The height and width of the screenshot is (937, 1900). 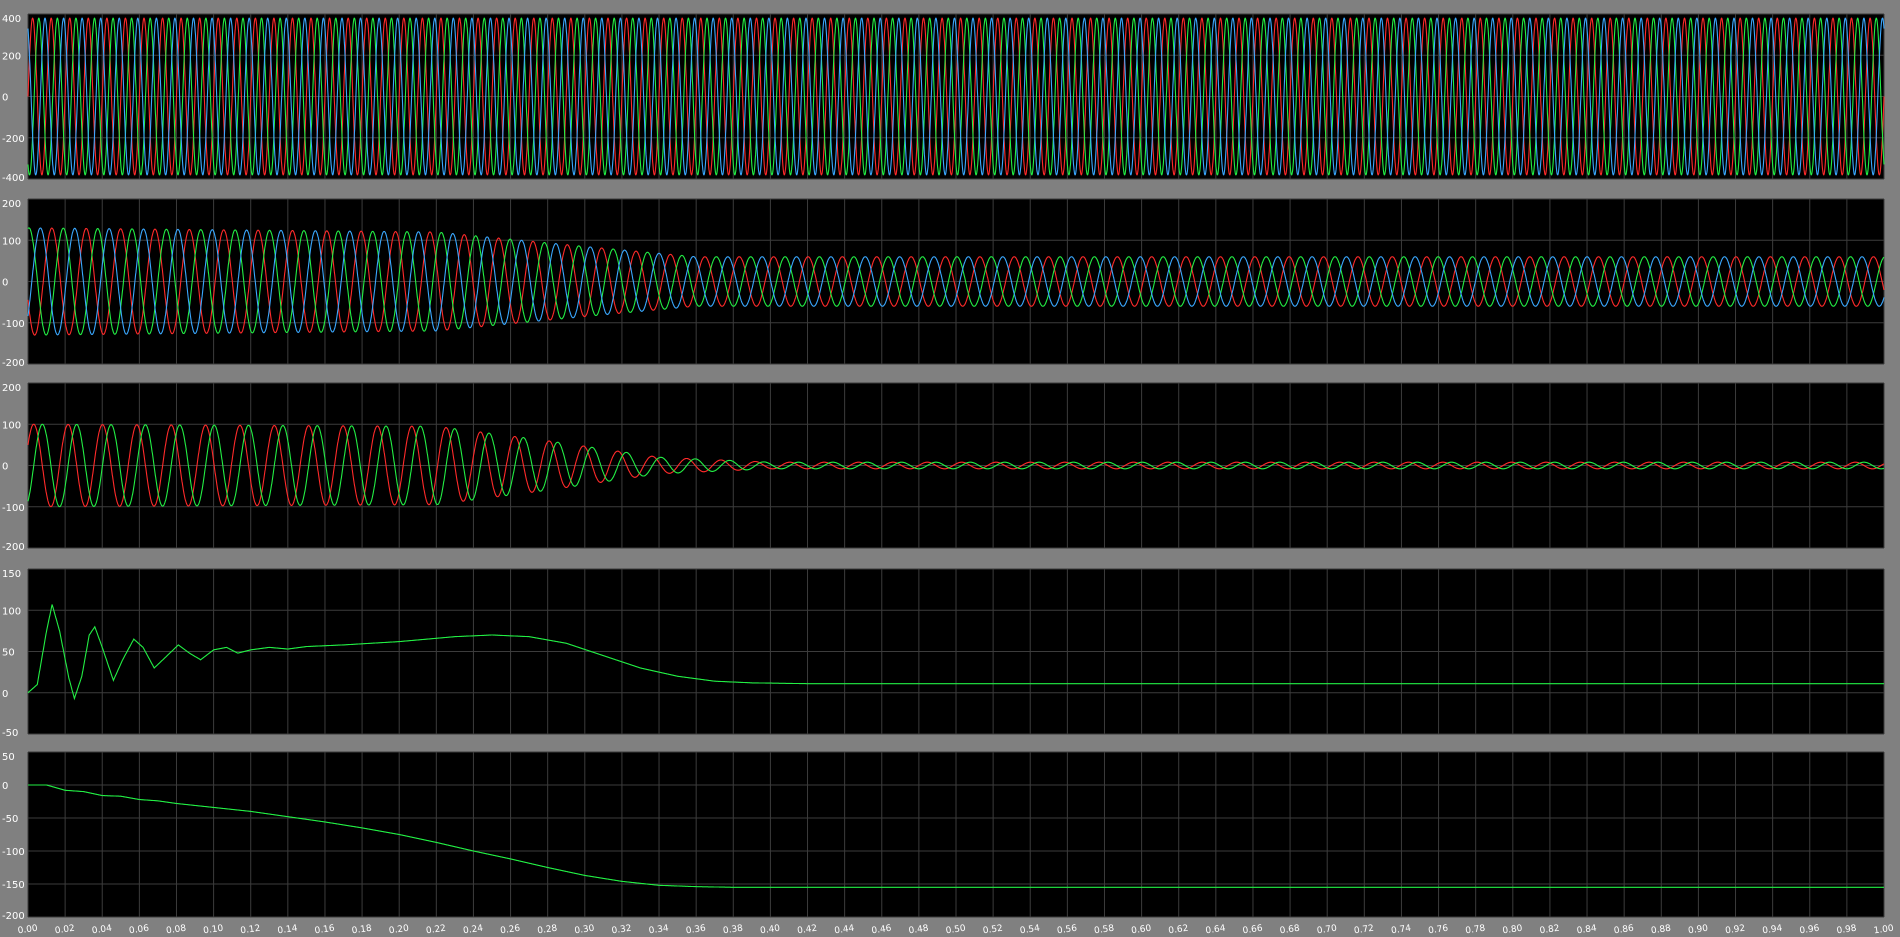 What do you see at coordinates (11, 19) in the screenshot?
I see `y-tick-label: 400` at bounding box center [11, 19].